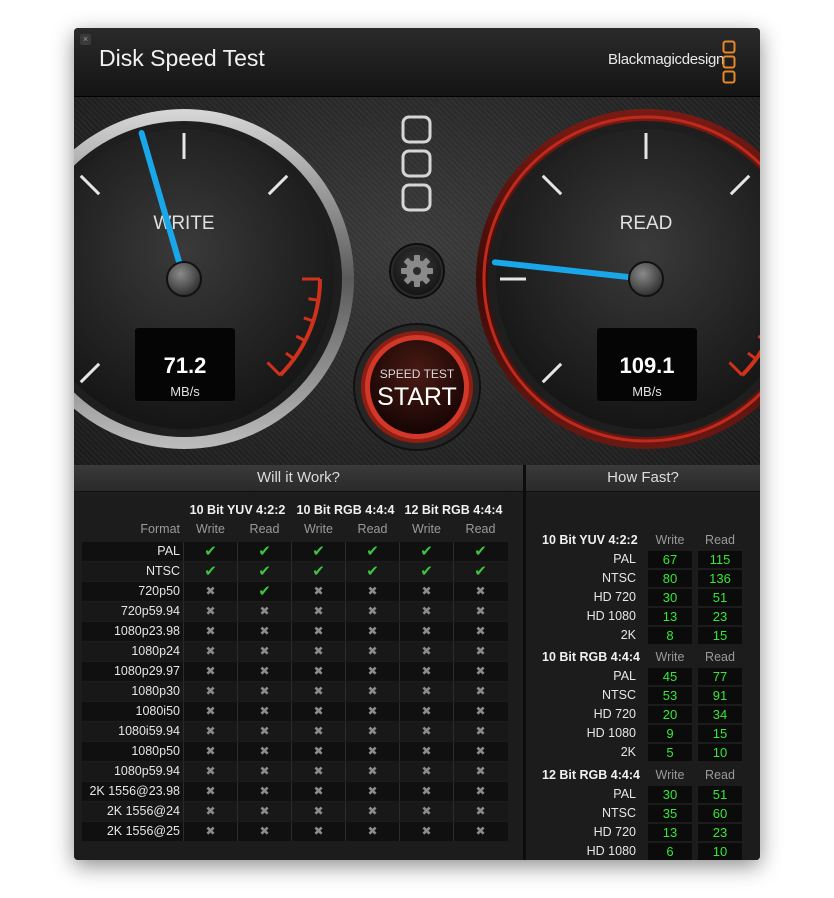 This screenshot has height=898, width=834. What do you see at coordinates (85, 39) in the screenshot?
I see `close-button: ×` at bounding box center [85, 39].